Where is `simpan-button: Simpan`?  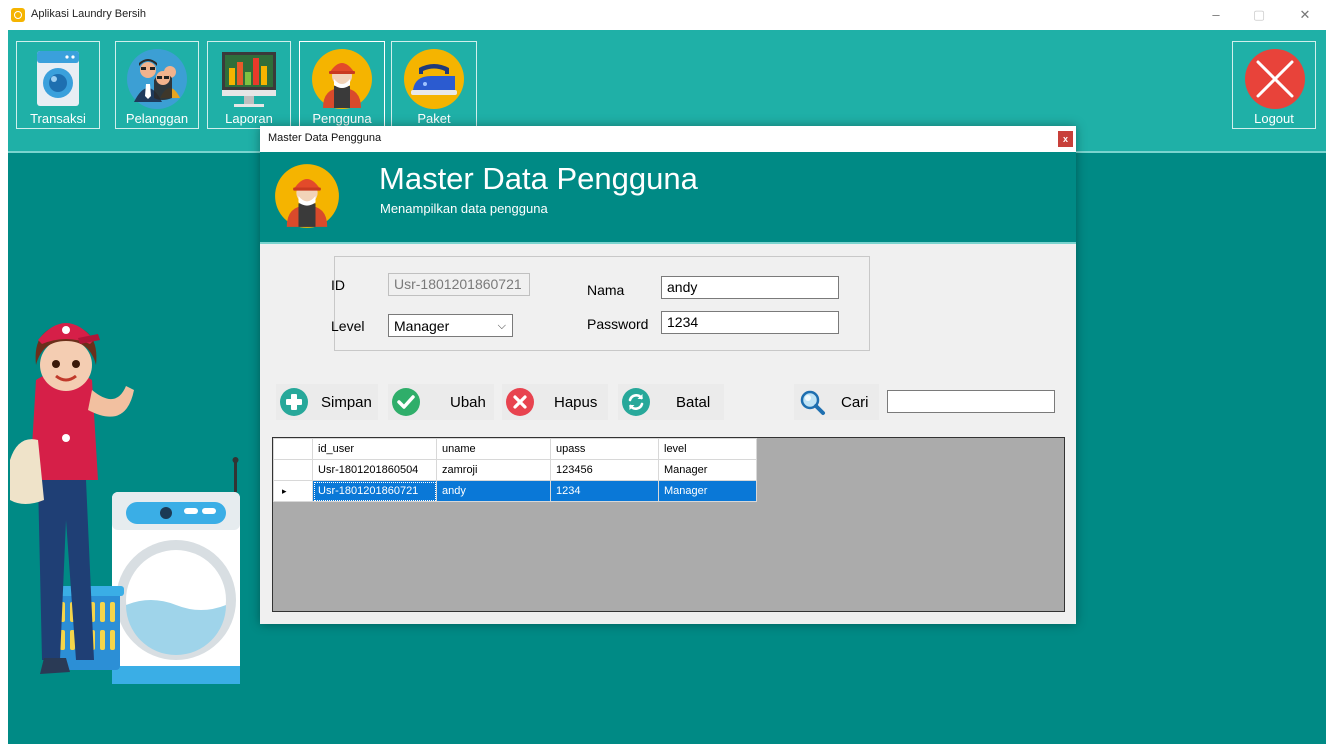
simpan-button: Simpan is located at coordinates (327, 402).